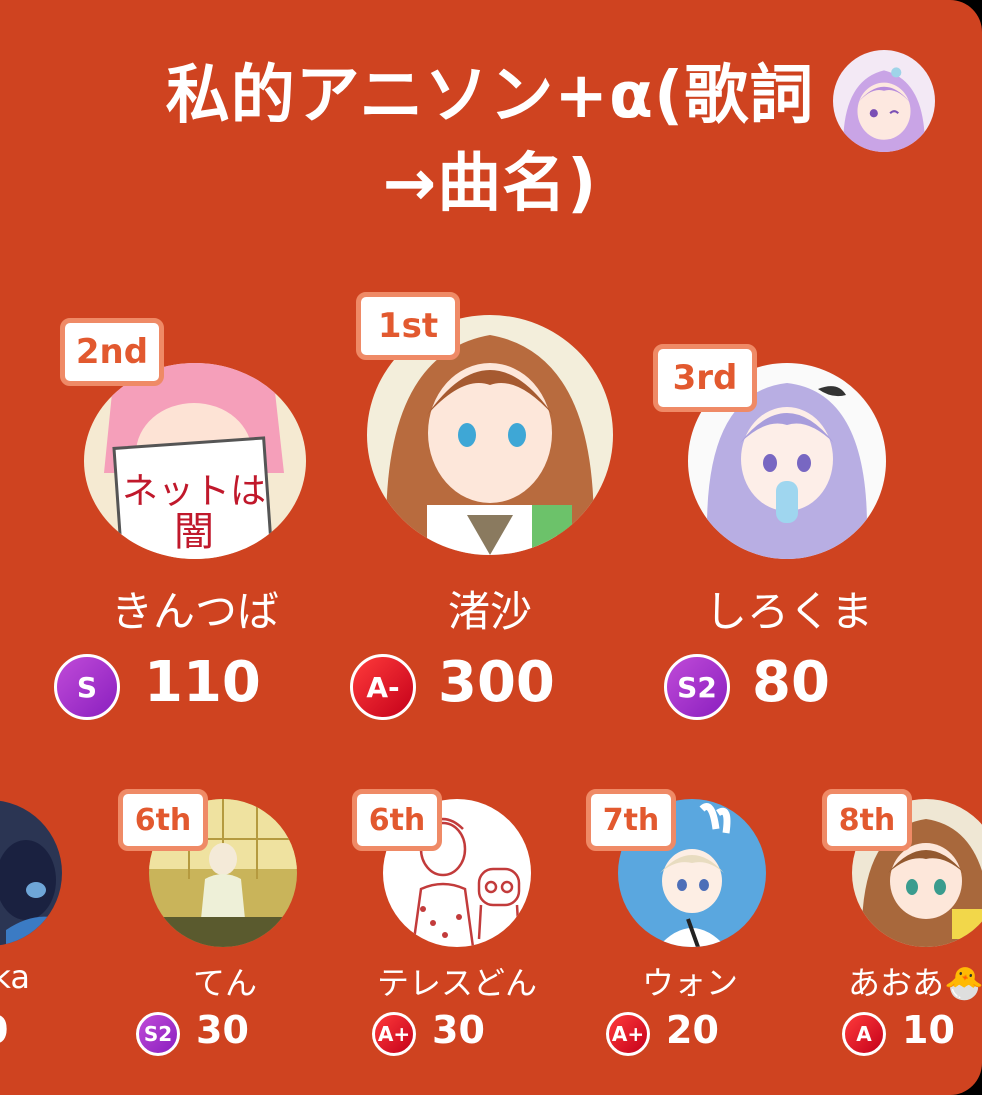  What do you see at coordinates (194, 490) in the screenshot?
I see `svg-text: ネットは` at bounding box center [194, 490].